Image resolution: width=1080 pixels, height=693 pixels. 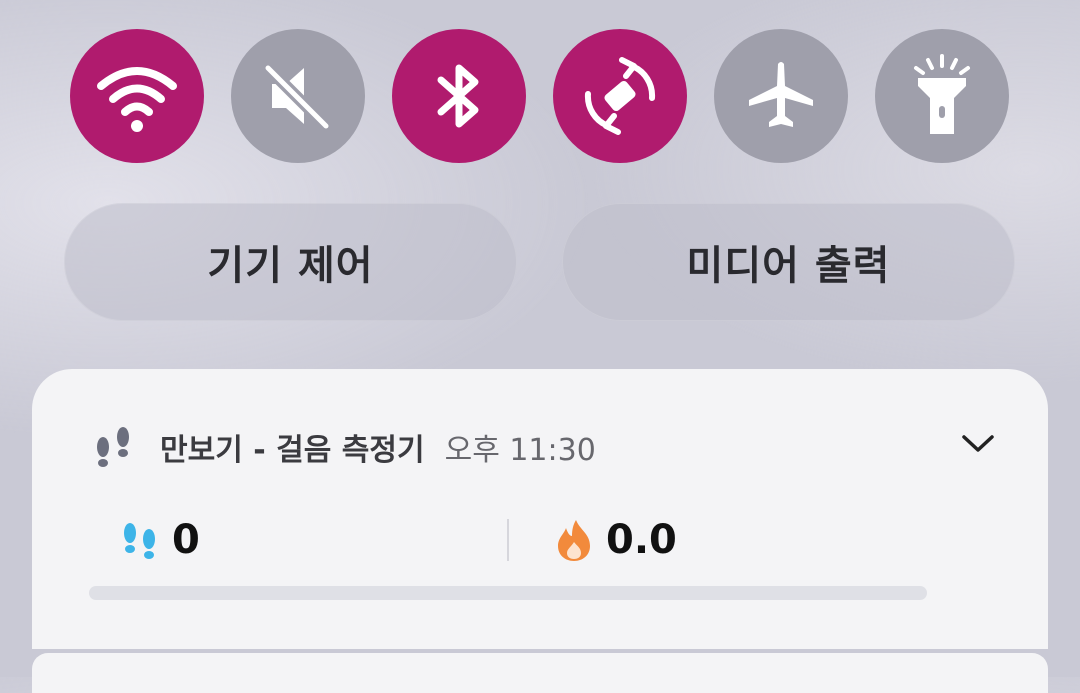 I want to click on rotate-icon, so click(x=620, y=96).